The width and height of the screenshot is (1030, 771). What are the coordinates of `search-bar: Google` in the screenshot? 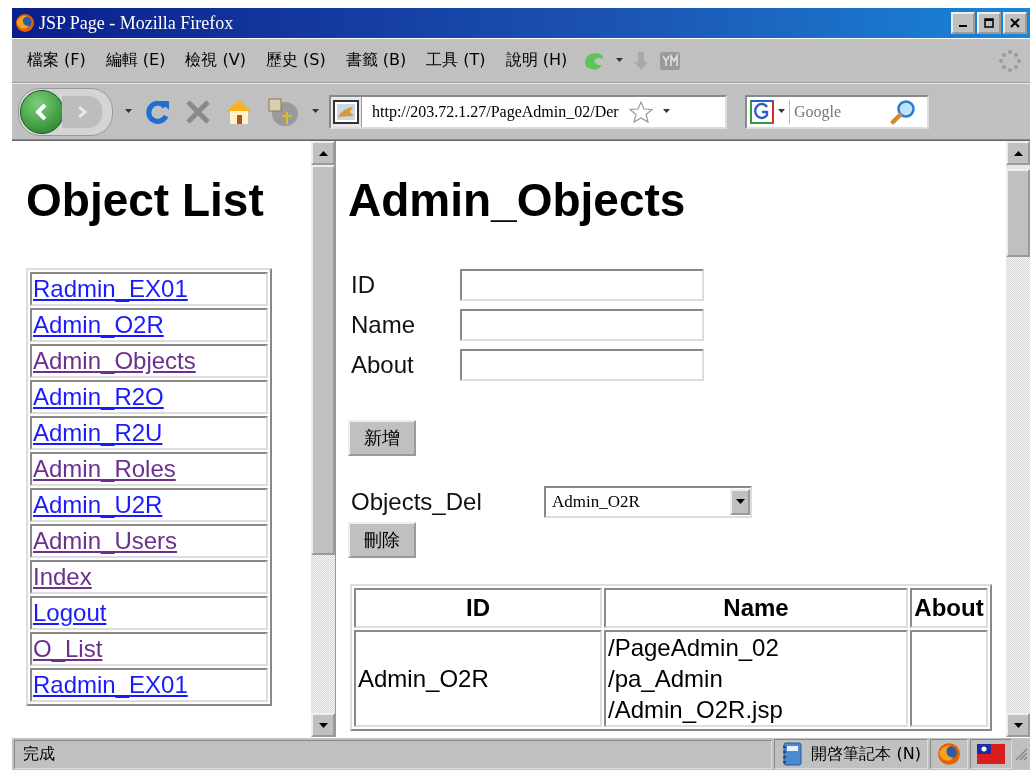 It's located at (837, 111).